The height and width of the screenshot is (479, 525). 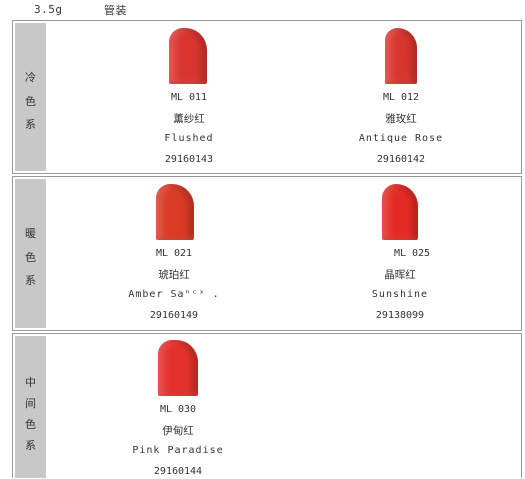 I want to click on product-code: ML 025, so click(x=412, y=253).